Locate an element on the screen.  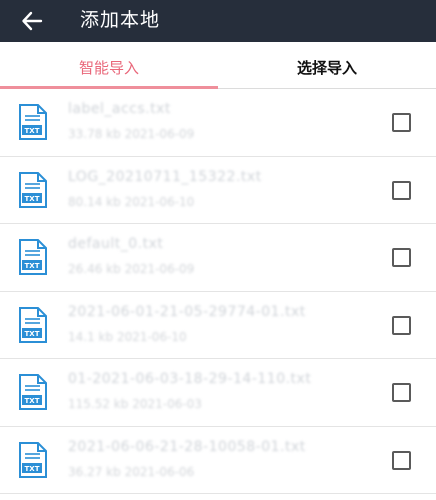
file-name: default_0.txt is located at coordinates (116, 244).